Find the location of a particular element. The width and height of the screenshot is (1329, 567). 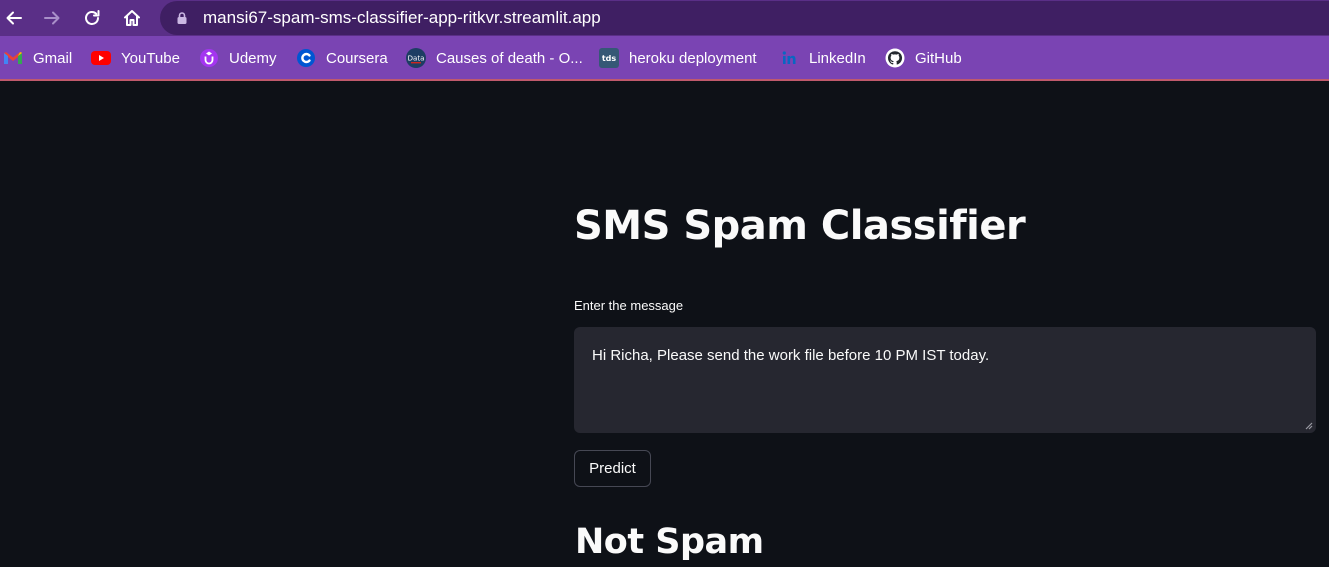

page-title: SMS Spam Classifier is located at coordinates (800, 226).